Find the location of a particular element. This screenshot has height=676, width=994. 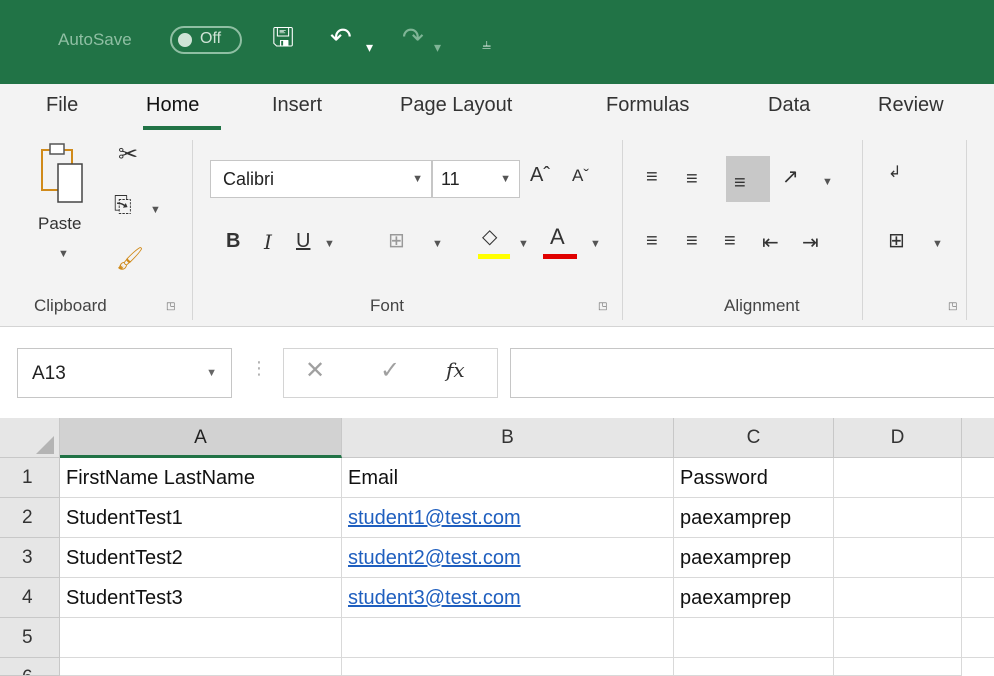

tab-home: Home is located at coordinates (172, 105).